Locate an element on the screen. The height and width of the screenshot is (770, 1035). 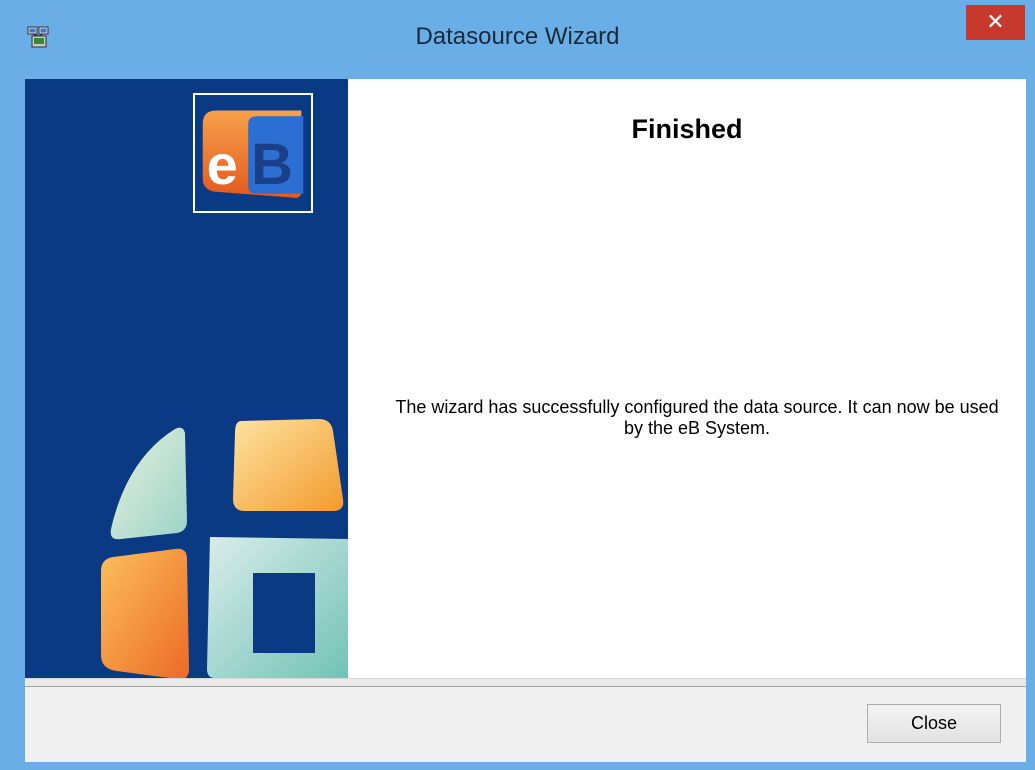
separator is located at coordinates (525, 682).